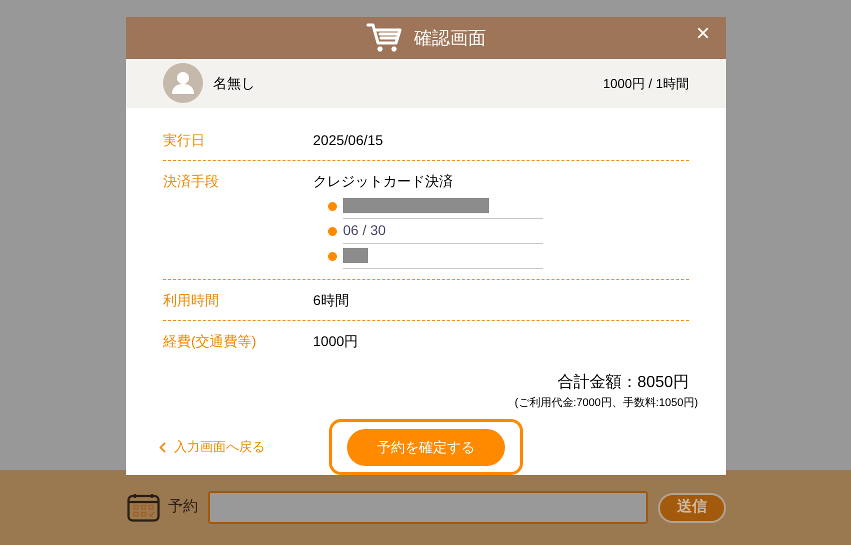 This screenshot has width=851, height=545. I want to click on send-button: 送信, so click(692, 507).